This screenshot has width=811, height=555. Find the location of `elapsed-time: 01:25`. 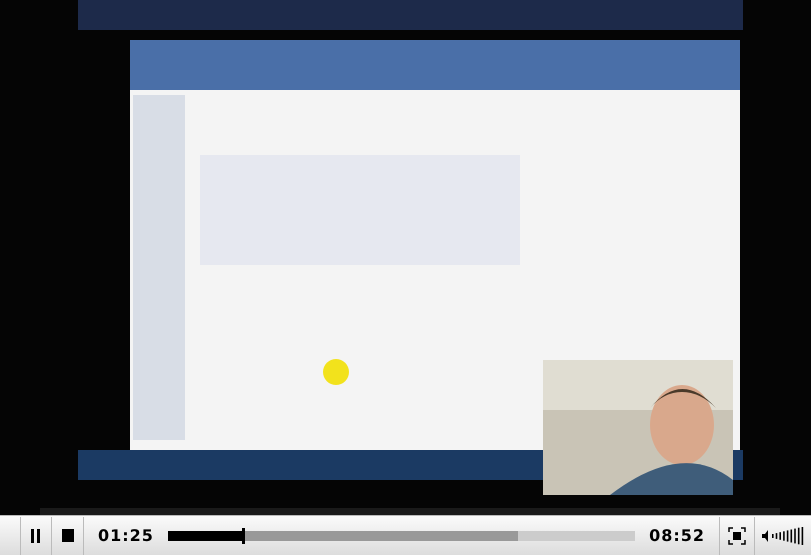

elapsed-time: 01:25 is located at coordinates (126, 535).